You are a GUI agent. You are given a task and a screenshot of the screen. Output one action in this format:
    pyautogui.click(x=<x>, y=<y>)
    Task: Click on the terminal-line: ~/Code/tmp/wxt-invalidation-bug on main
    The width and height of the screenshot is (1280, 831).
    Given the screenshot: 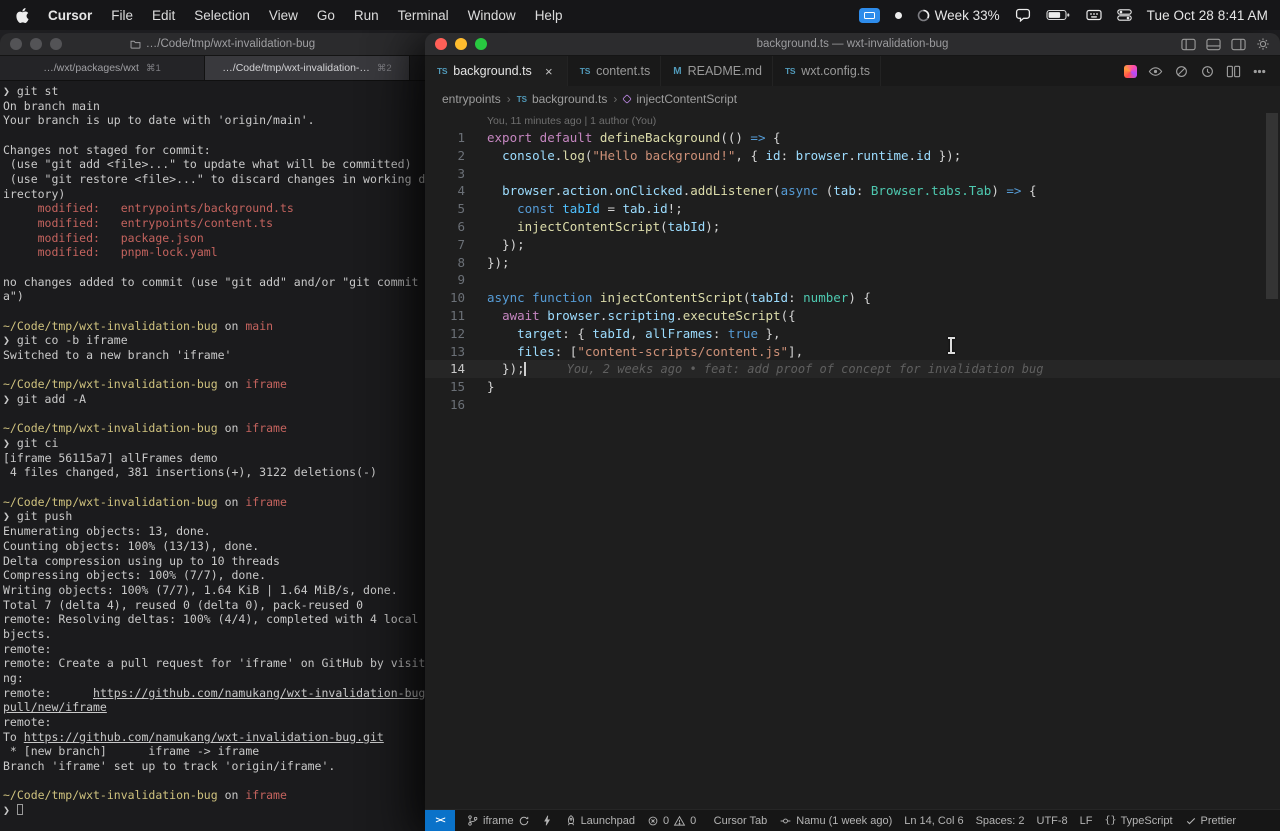 What is the action you would take?
    pyautogui.click(x=224, y=326)
    